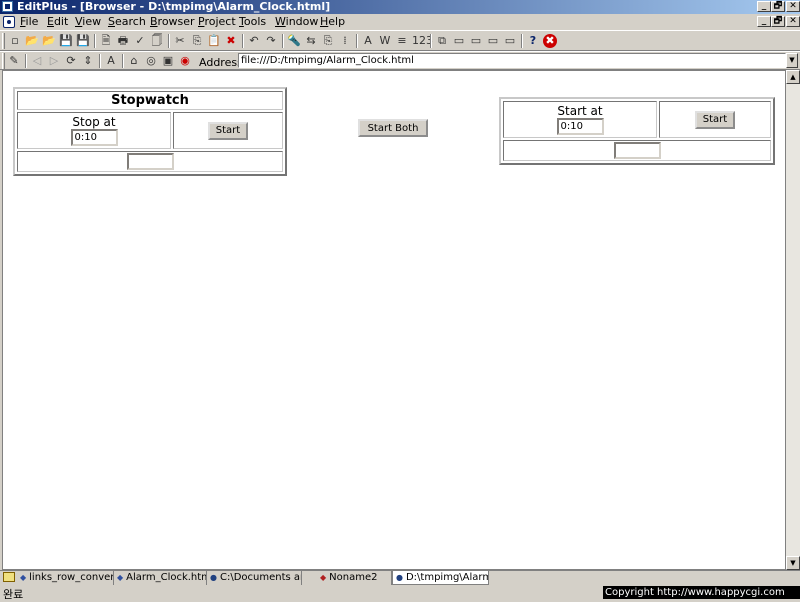 Image resolution: width=800 pixels, height=602 pixels. I want to click on vertical-scrollbar: ▲ ▼, so click(793, 320).